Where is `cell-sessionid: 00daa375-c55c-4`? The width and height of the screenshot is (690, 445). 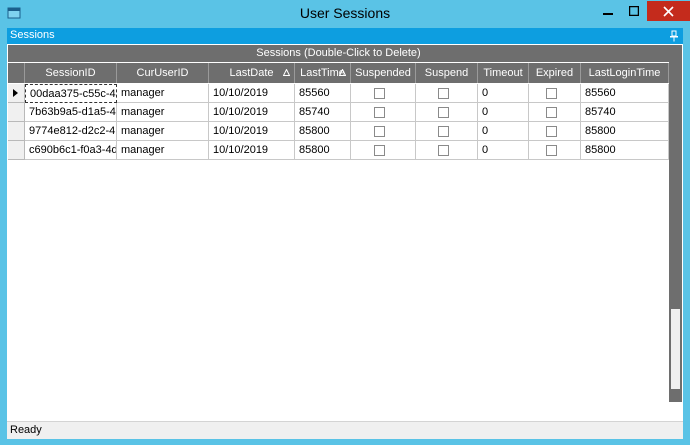 cell-sessionid: 00daa375-c55c-4 is located at coordinates (71, 93).